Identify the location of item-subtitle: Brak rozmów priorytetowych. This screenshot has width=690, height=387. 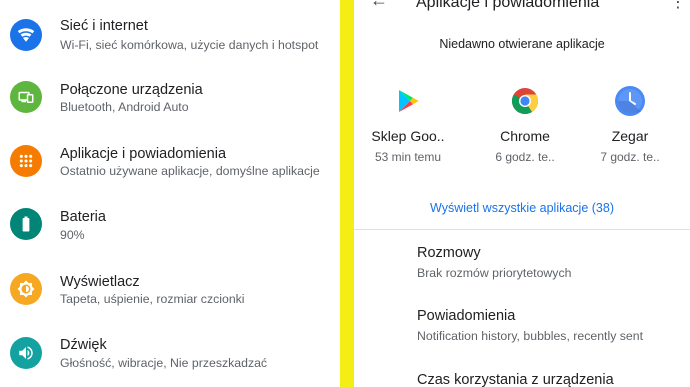
(494, 273).